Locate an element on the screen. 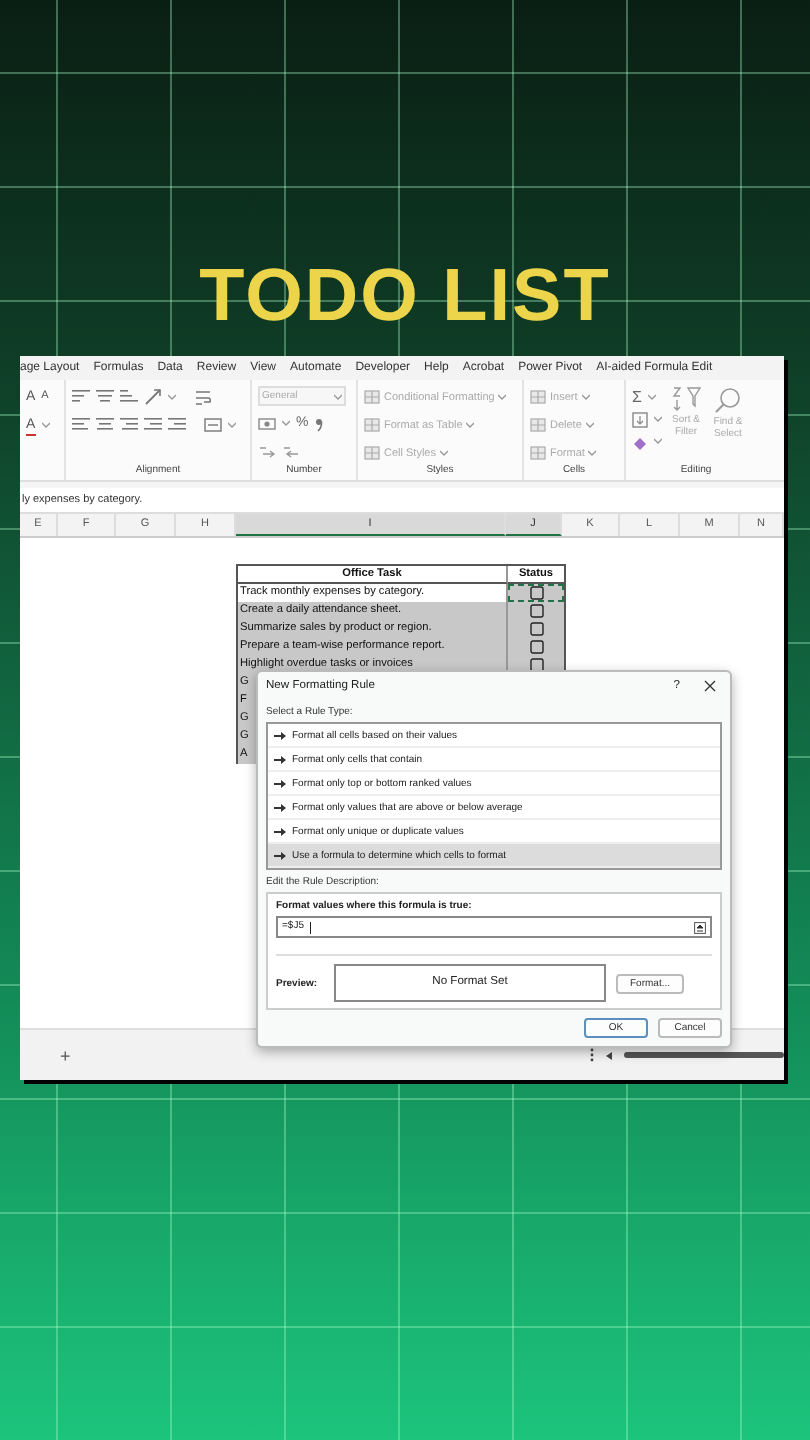  align-middle-icon is located at coordinates (105, 397).